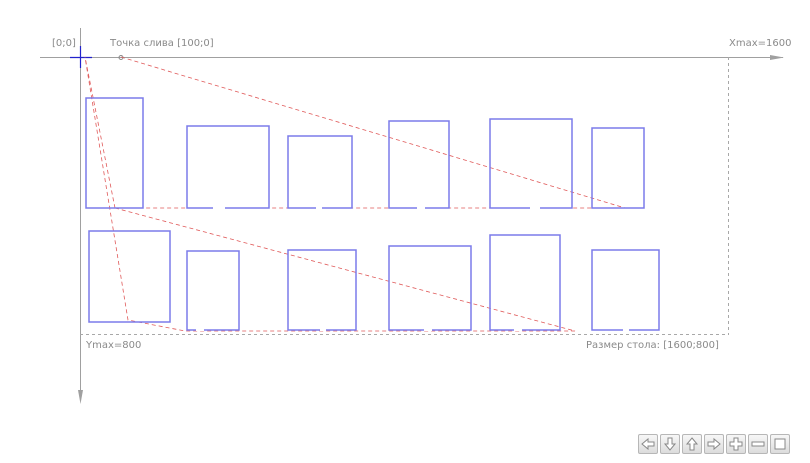 This screenshot has height=463, width=810. I want to click on arrow-down-icon, so click(670, 444).